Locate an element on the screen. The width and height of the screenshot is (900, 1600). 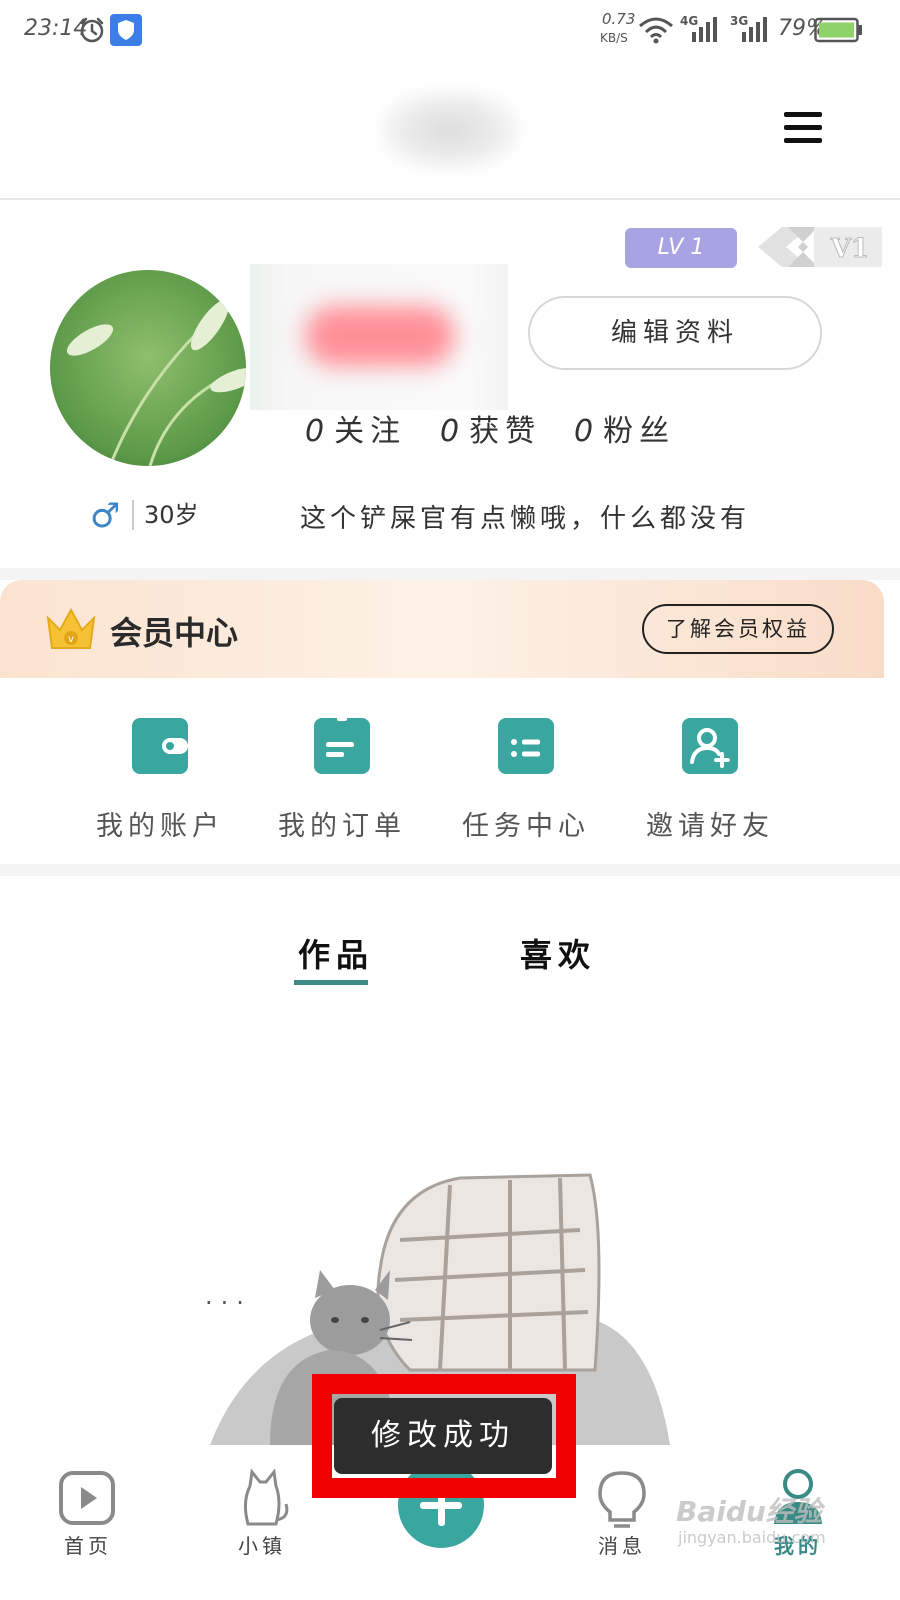
service-invite-friends: 邀请好友 is located at coordinates (710, 773).